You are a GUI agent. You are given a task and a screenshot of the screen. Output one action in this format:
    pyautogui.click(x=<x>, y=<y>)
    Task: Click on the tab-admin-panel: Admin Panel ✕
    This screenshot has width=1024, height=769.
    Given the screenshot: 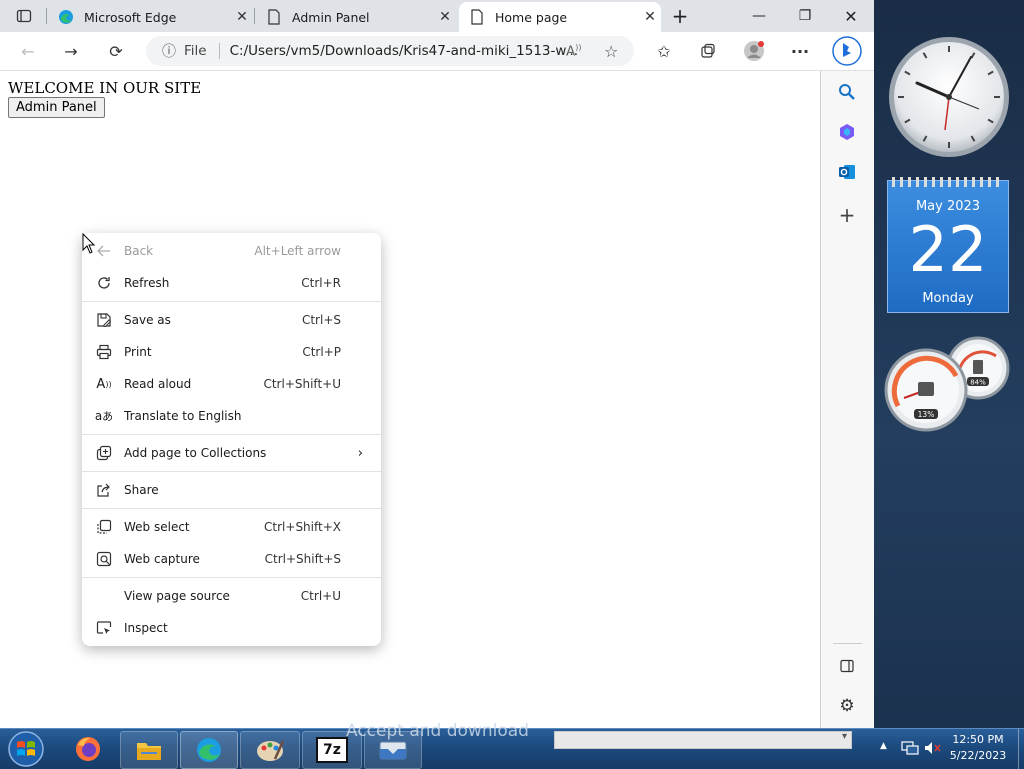 What is the action you would take?
    pyautogui.click(x=356, y=17)
    